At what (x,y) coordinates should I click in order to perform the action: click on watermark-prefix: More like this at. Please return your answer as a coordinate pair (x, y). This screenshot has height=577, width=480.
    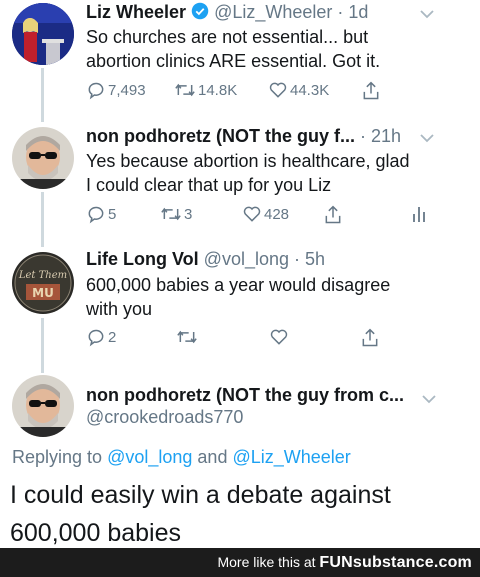
    Looking at the image, I should click on (266, 562).